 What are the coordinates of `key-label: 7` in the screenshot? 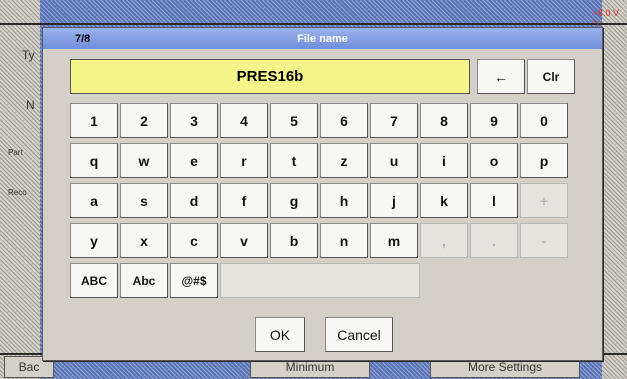 It's located at (394, 120).